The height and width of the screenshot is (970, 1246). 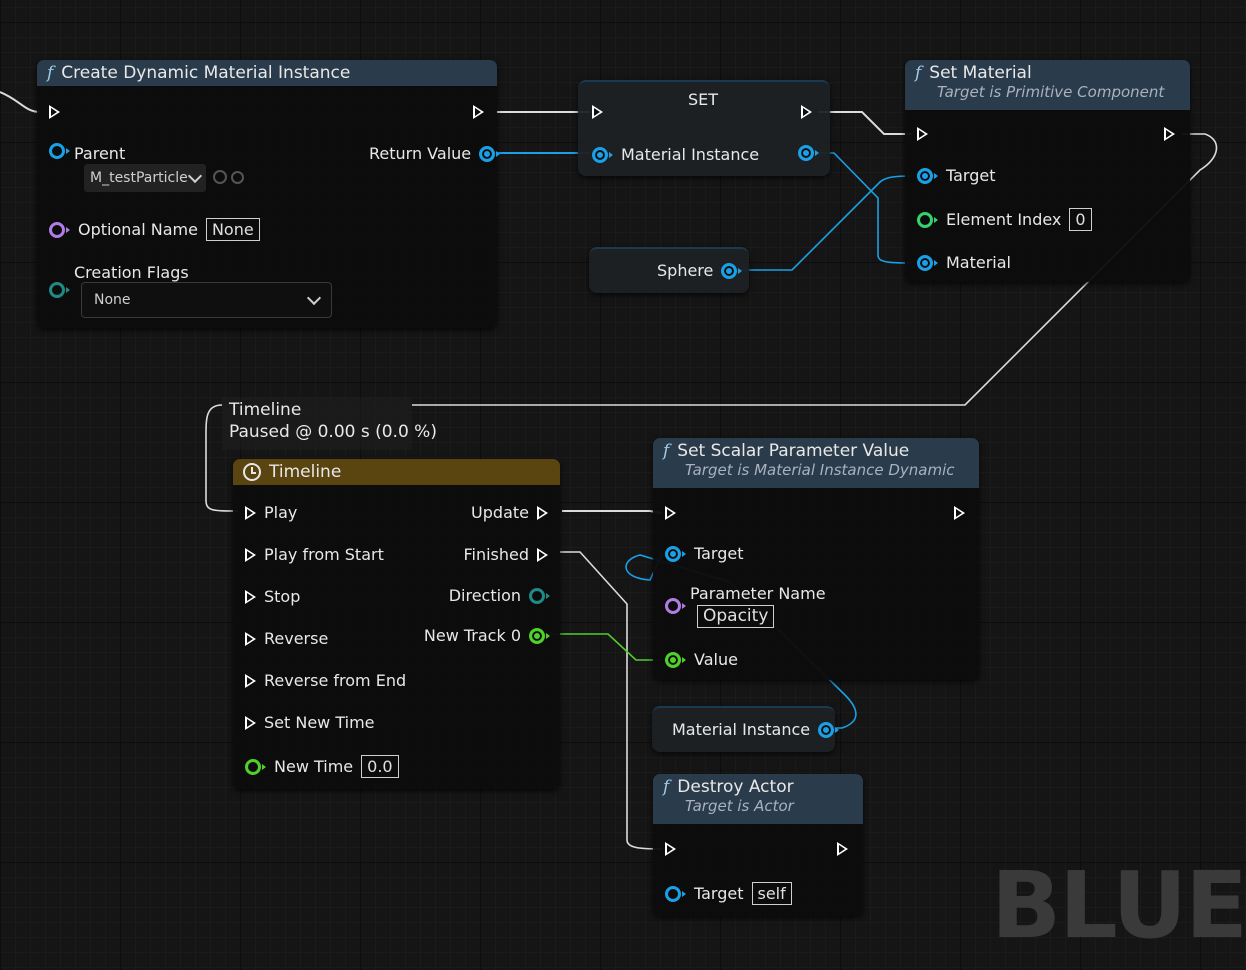 I want to click on new-time-label: New Time, so click(x=314, y=766).